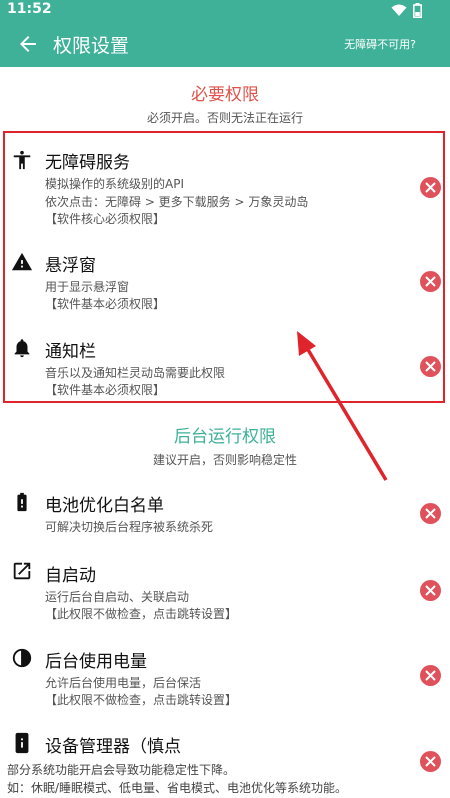 The width and height of the screenshot is (450, 798). I want to click on open-external-icon, so click(22, 571).